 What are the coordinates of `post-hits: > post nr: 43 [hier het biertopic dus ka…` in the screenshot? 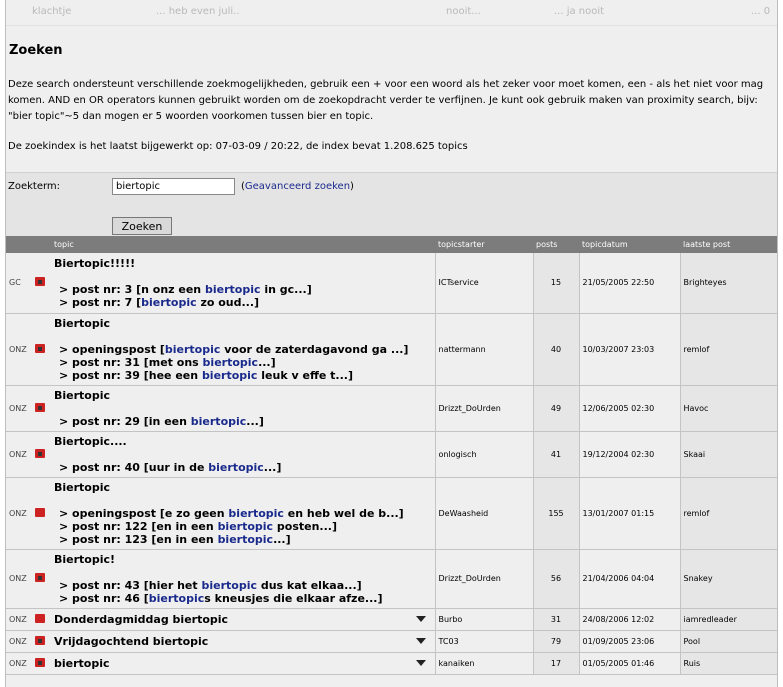 It's located at (243, 592).